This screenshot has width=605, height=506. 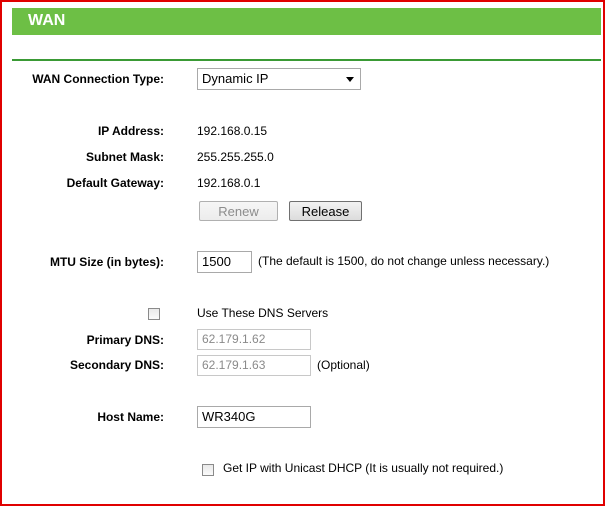 What do you see at coordinates (116, 365) in the screenshot?
I see `secondary-dns-label: Secondary DNS:` at bounding box center [116, 365].